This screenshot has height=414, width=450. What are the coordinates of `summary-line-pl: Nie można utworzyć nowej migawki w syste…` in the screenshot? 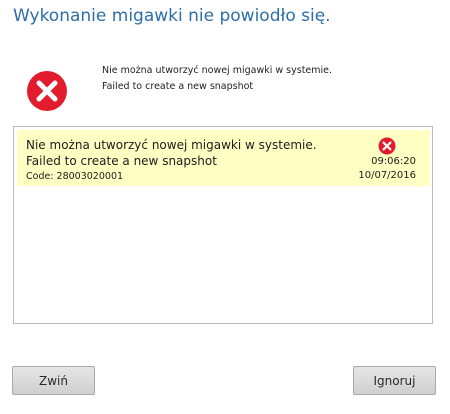 It's located at (217, 70).